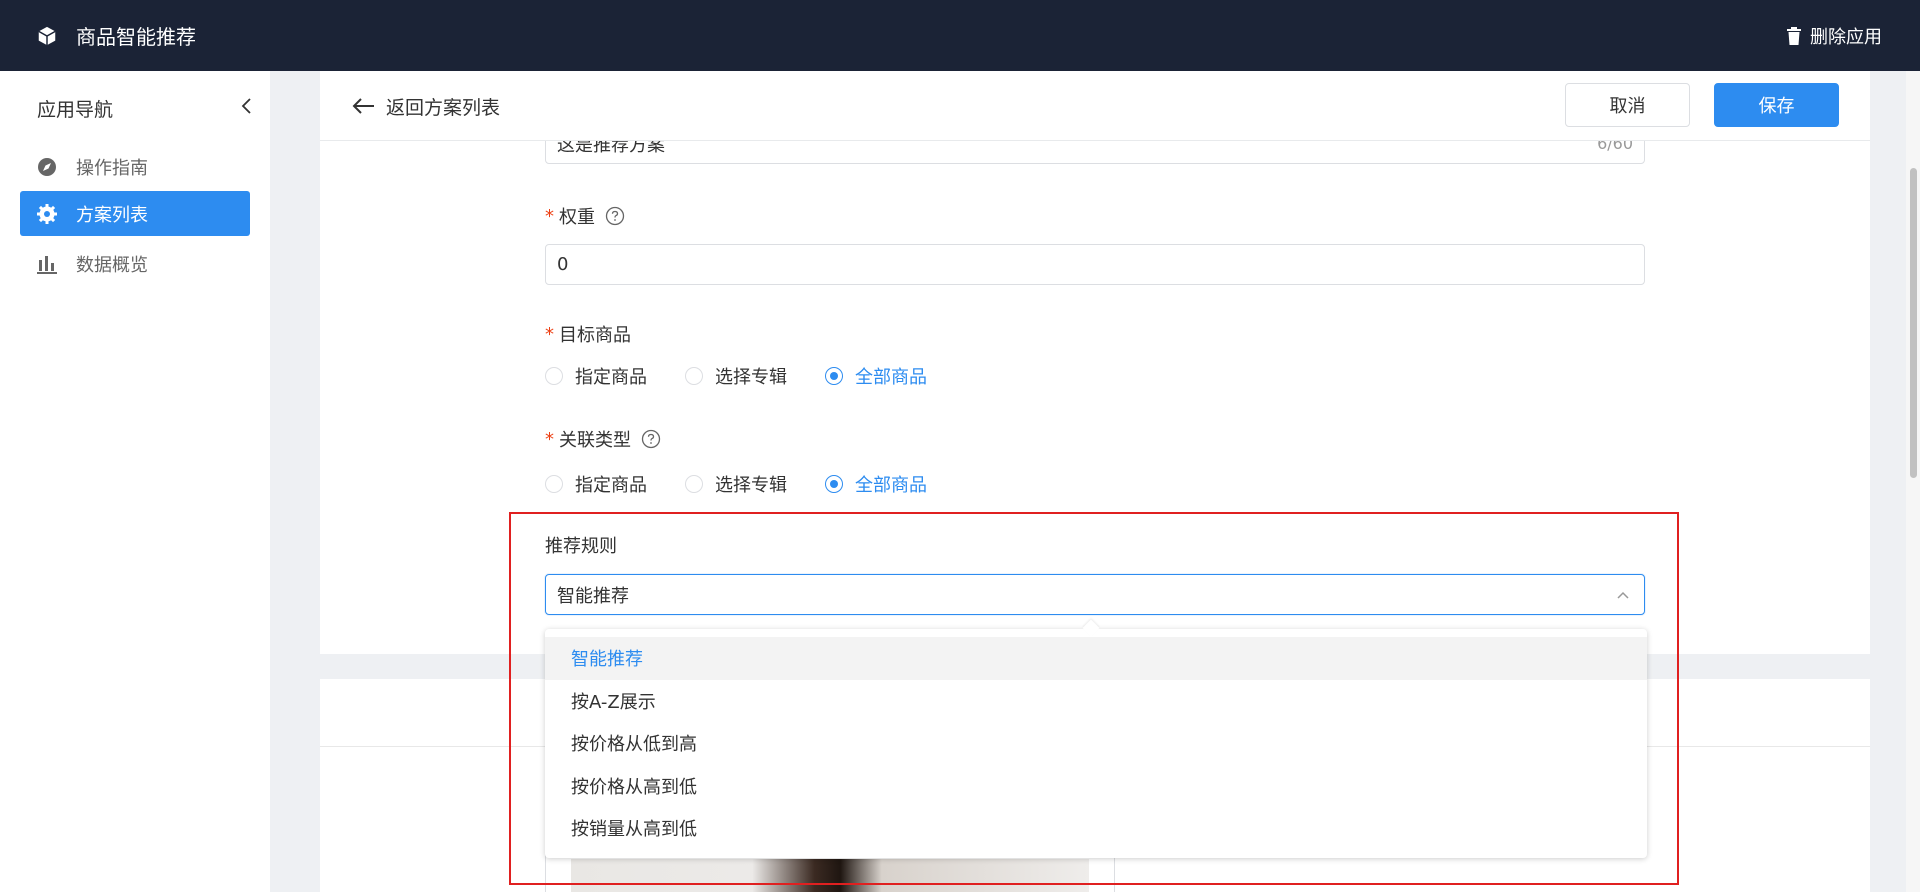 This screenshot has width=1920, height=892. What do you see at coordinates (577, 217) in the screenshot?
I see `weight-label-text: 权重` at bounding box center [577, 217].